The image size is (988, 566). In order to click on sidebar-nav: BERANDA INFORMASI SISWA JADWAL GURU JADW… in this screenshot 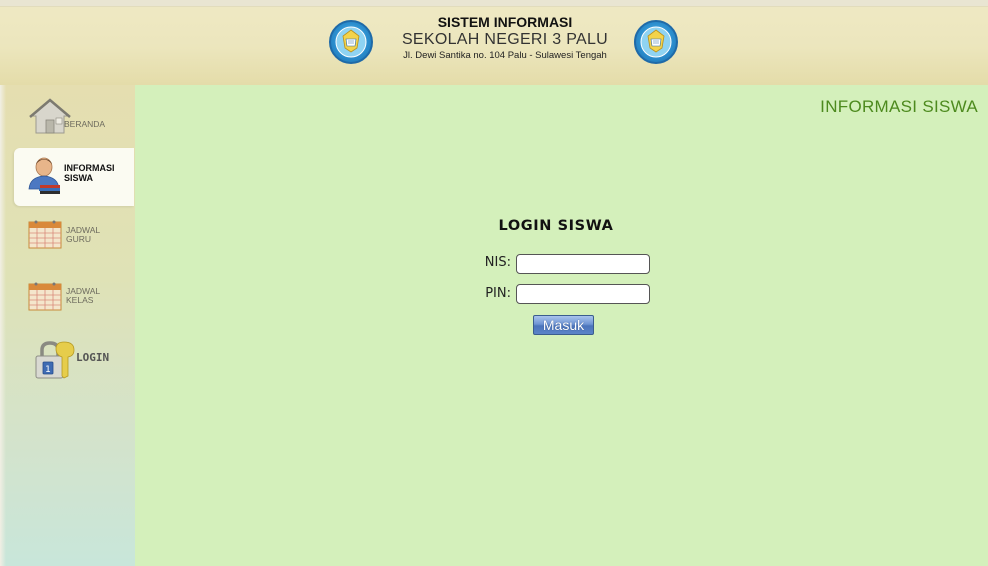, I will do `click(67, 325)`.